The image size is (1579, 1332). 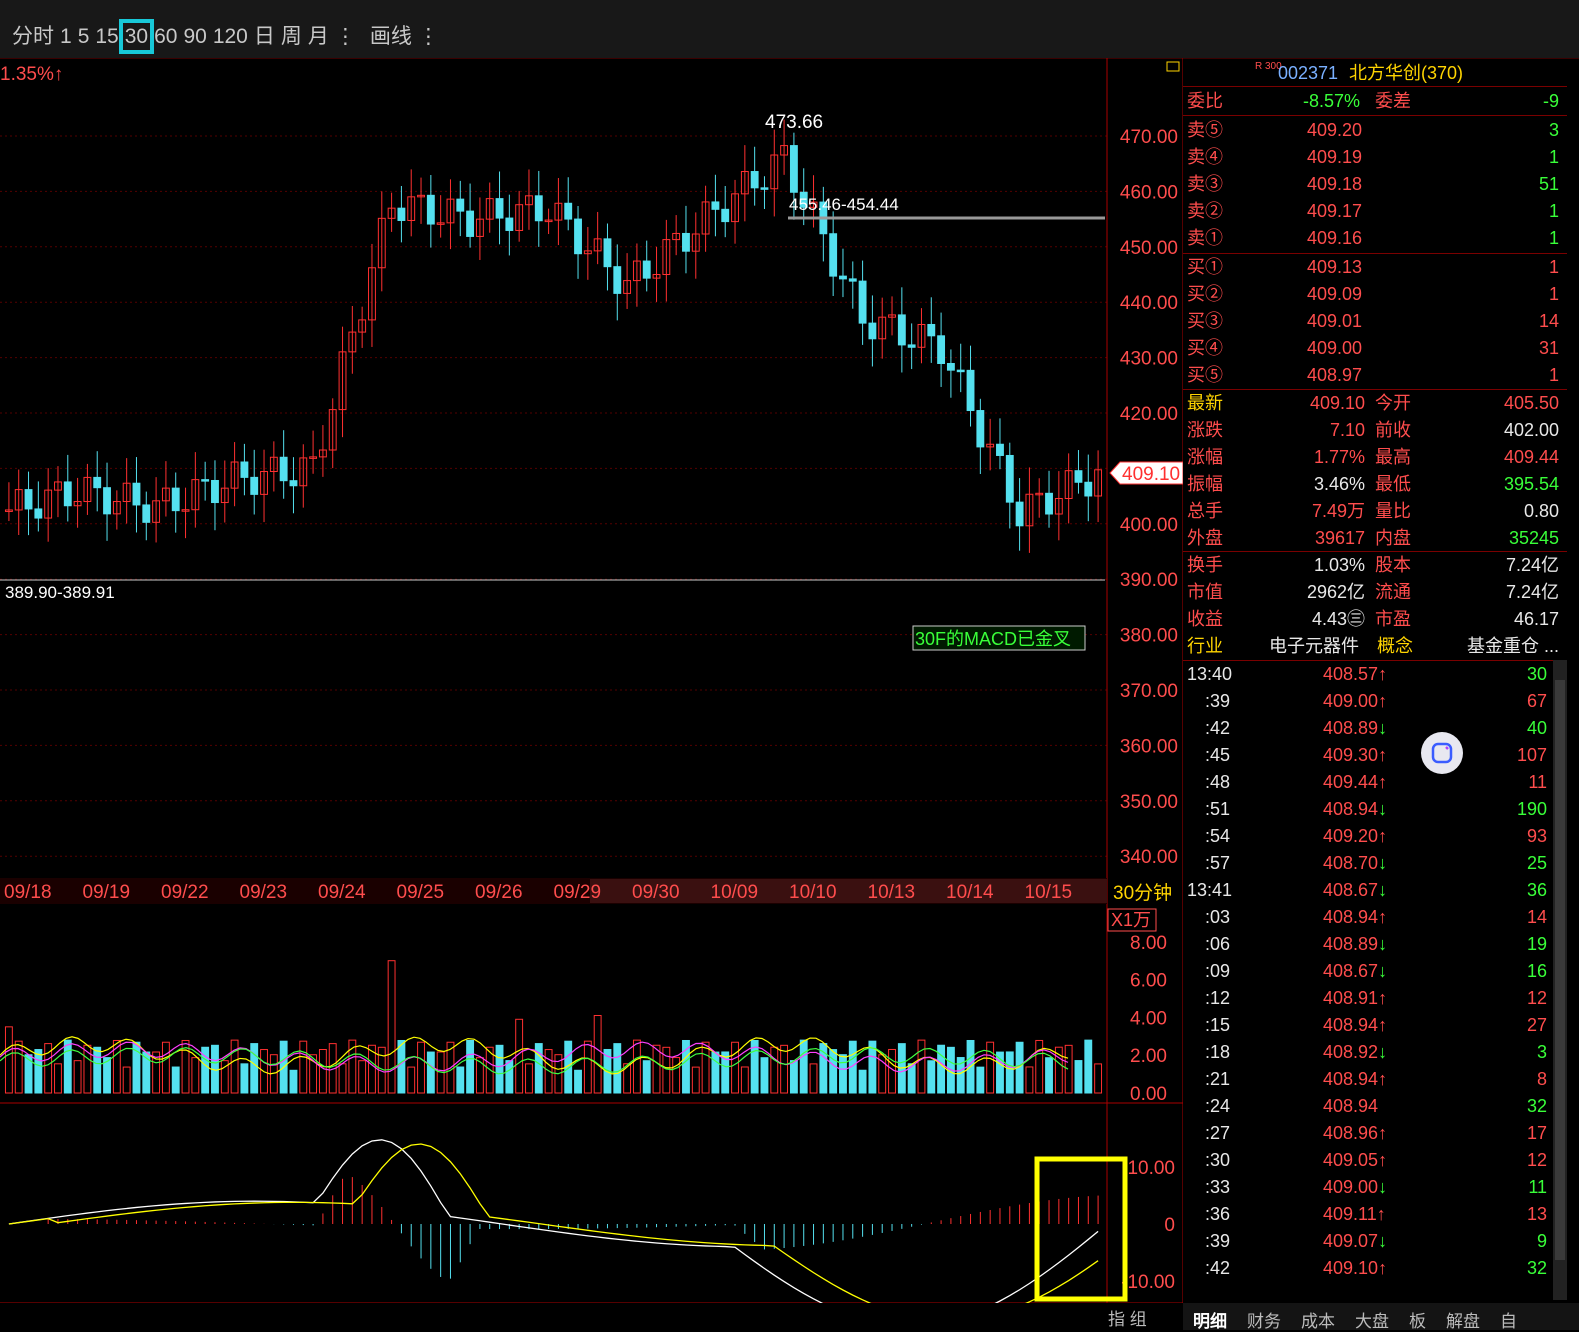 I want to click on timeframe-13: ⋮, so click(x=428, y=36).